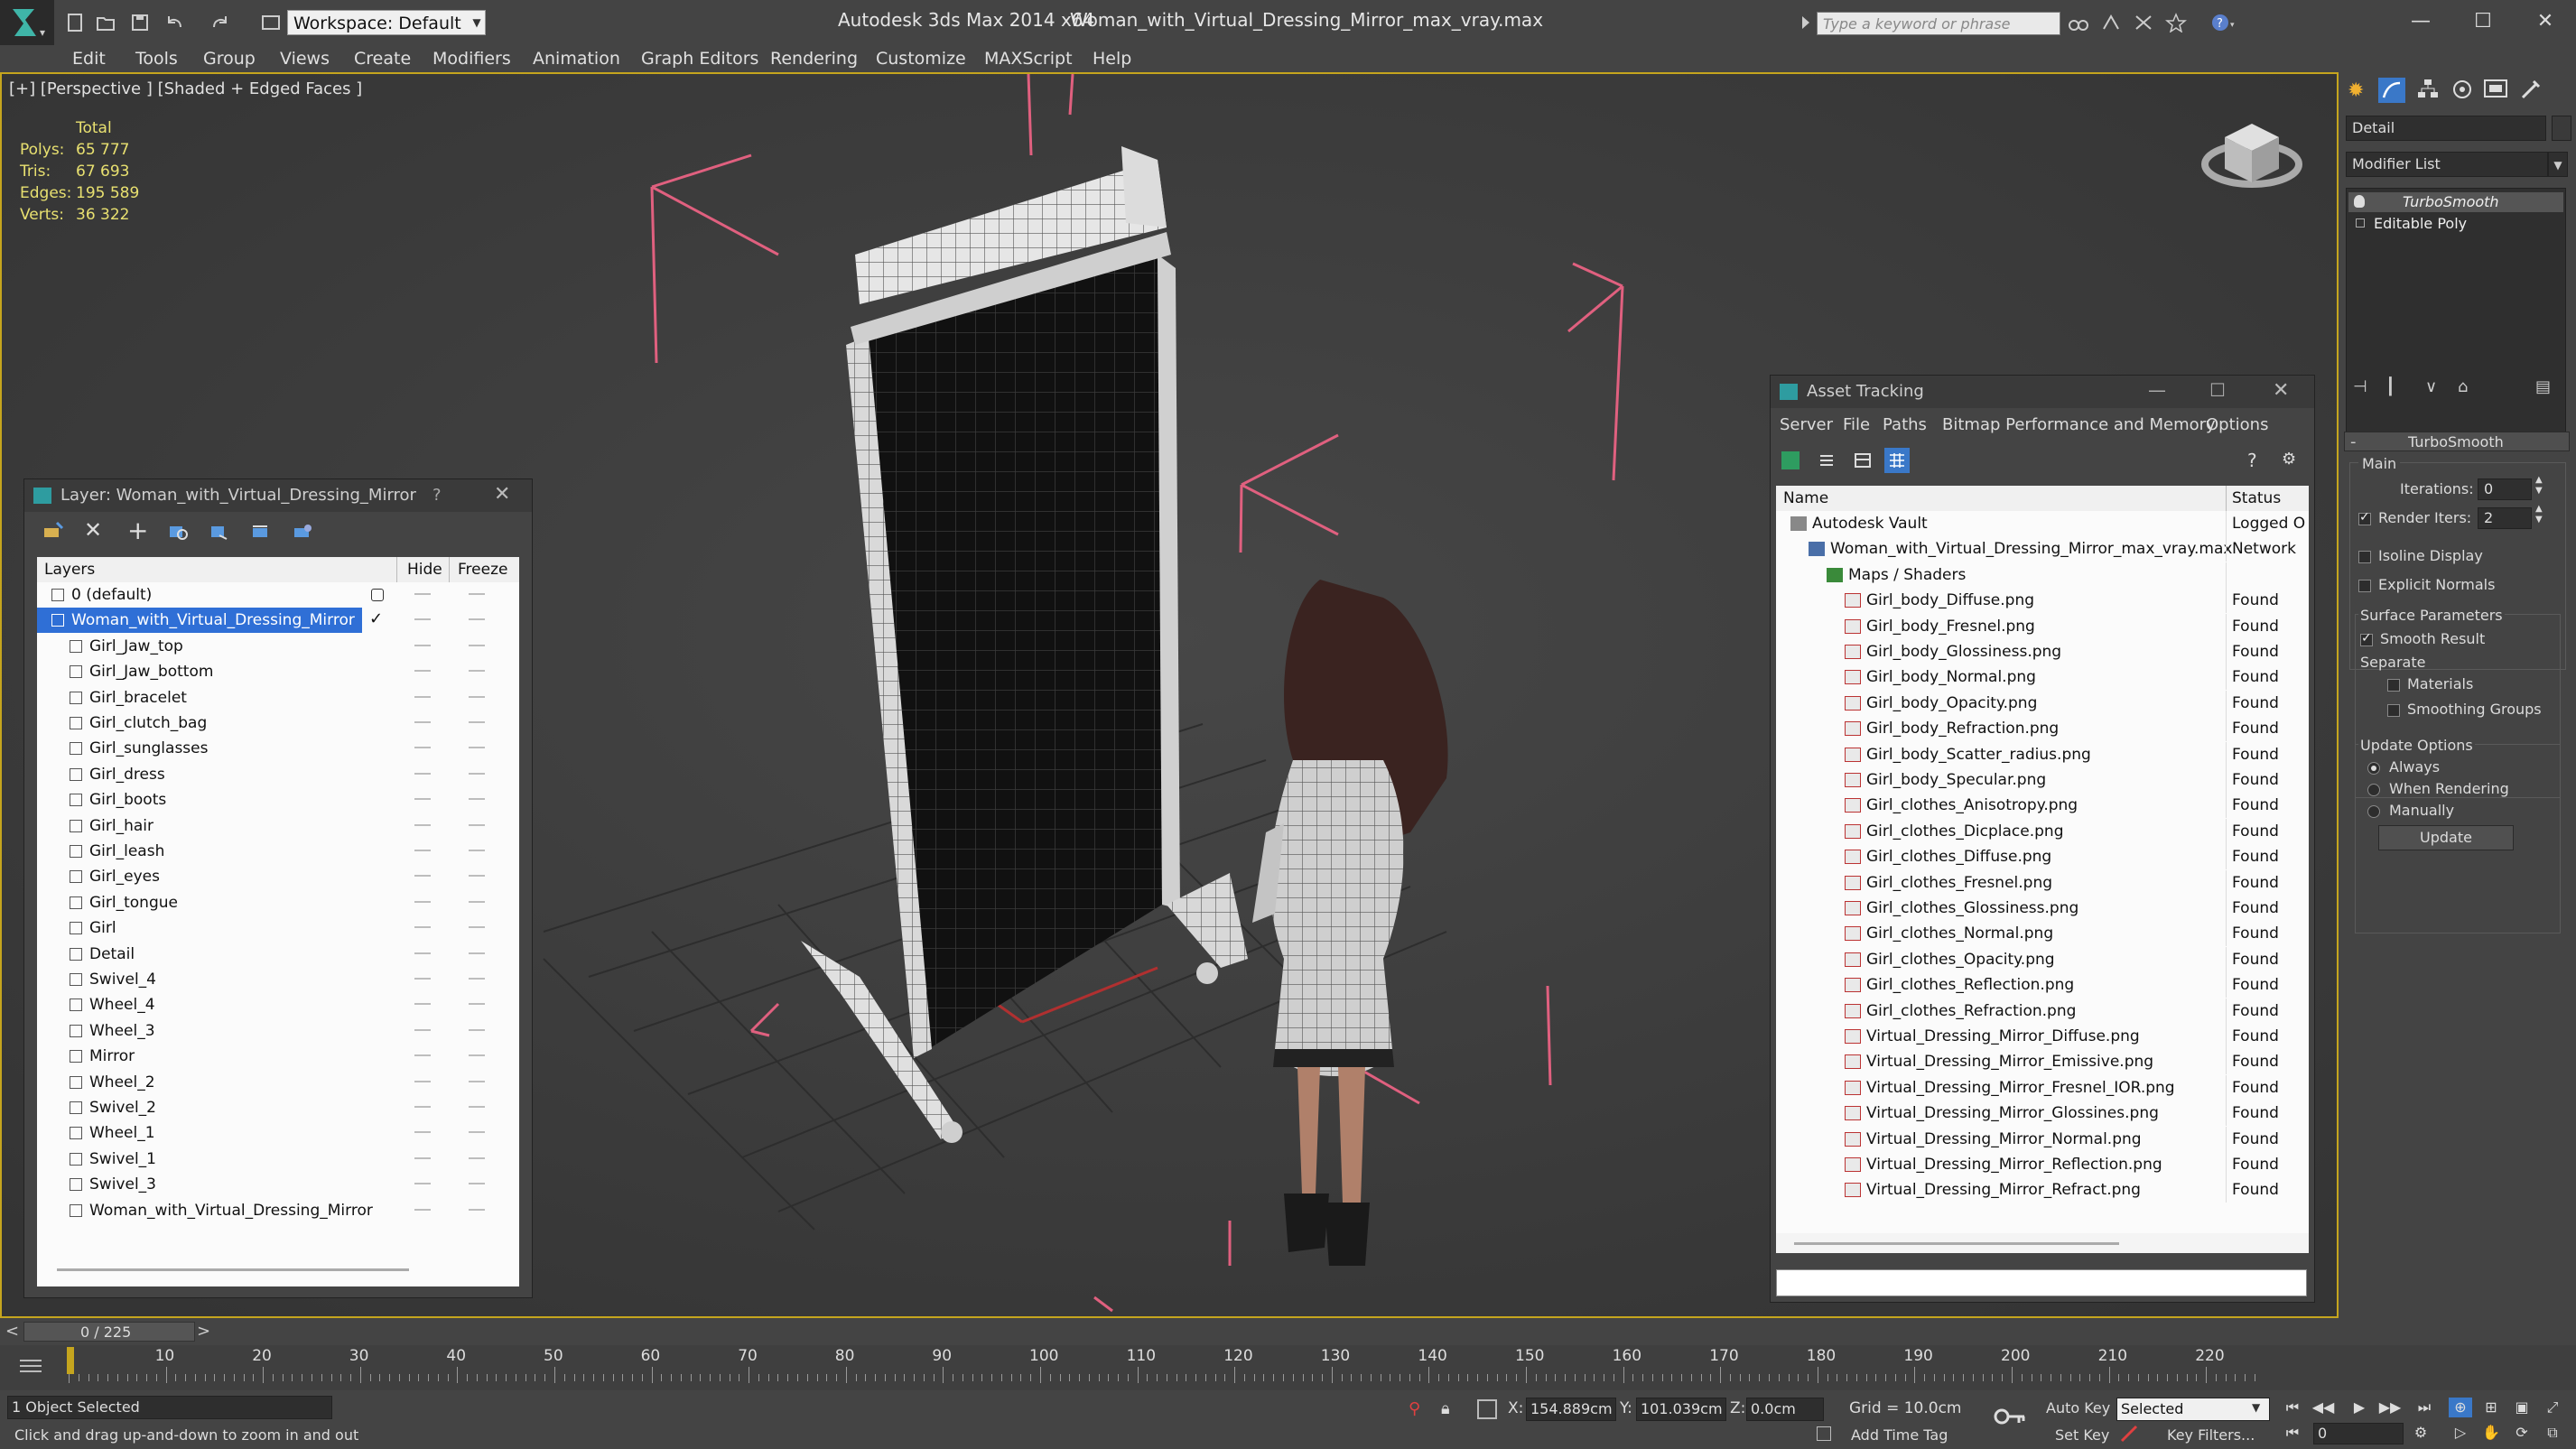  Describe the element at coordinates (2256, 1407) in the screenshot. I see `chevron-down-icon: ▼` at that location.